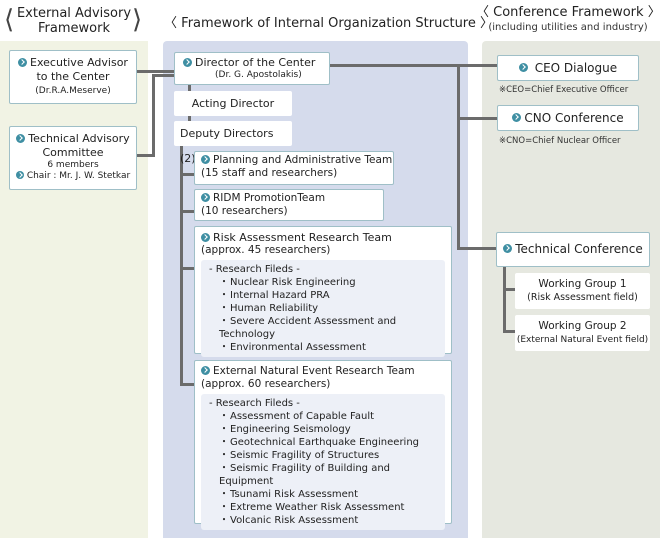 This screenshot has width=660, height=538. Describe the element at coordinates (258, 75) in the screenshot. I see `director-name: (Dr. G. Apostolakis)` at that location.